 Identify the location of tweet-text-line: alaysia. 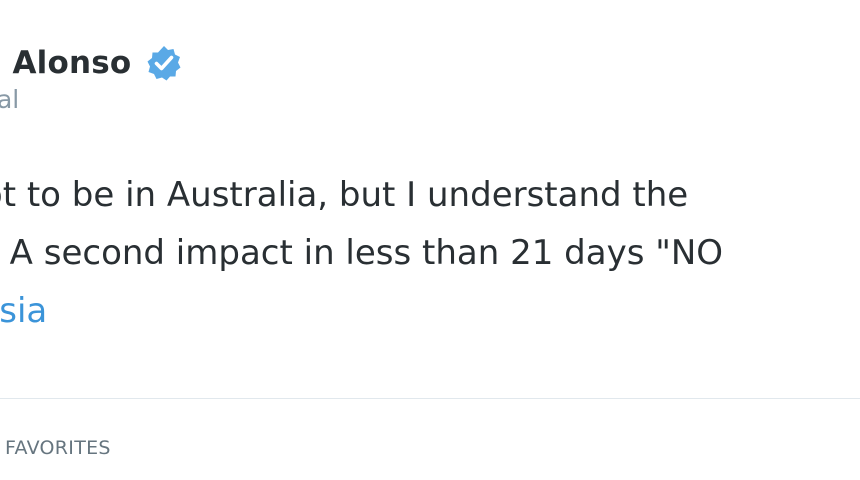
(430, 311).